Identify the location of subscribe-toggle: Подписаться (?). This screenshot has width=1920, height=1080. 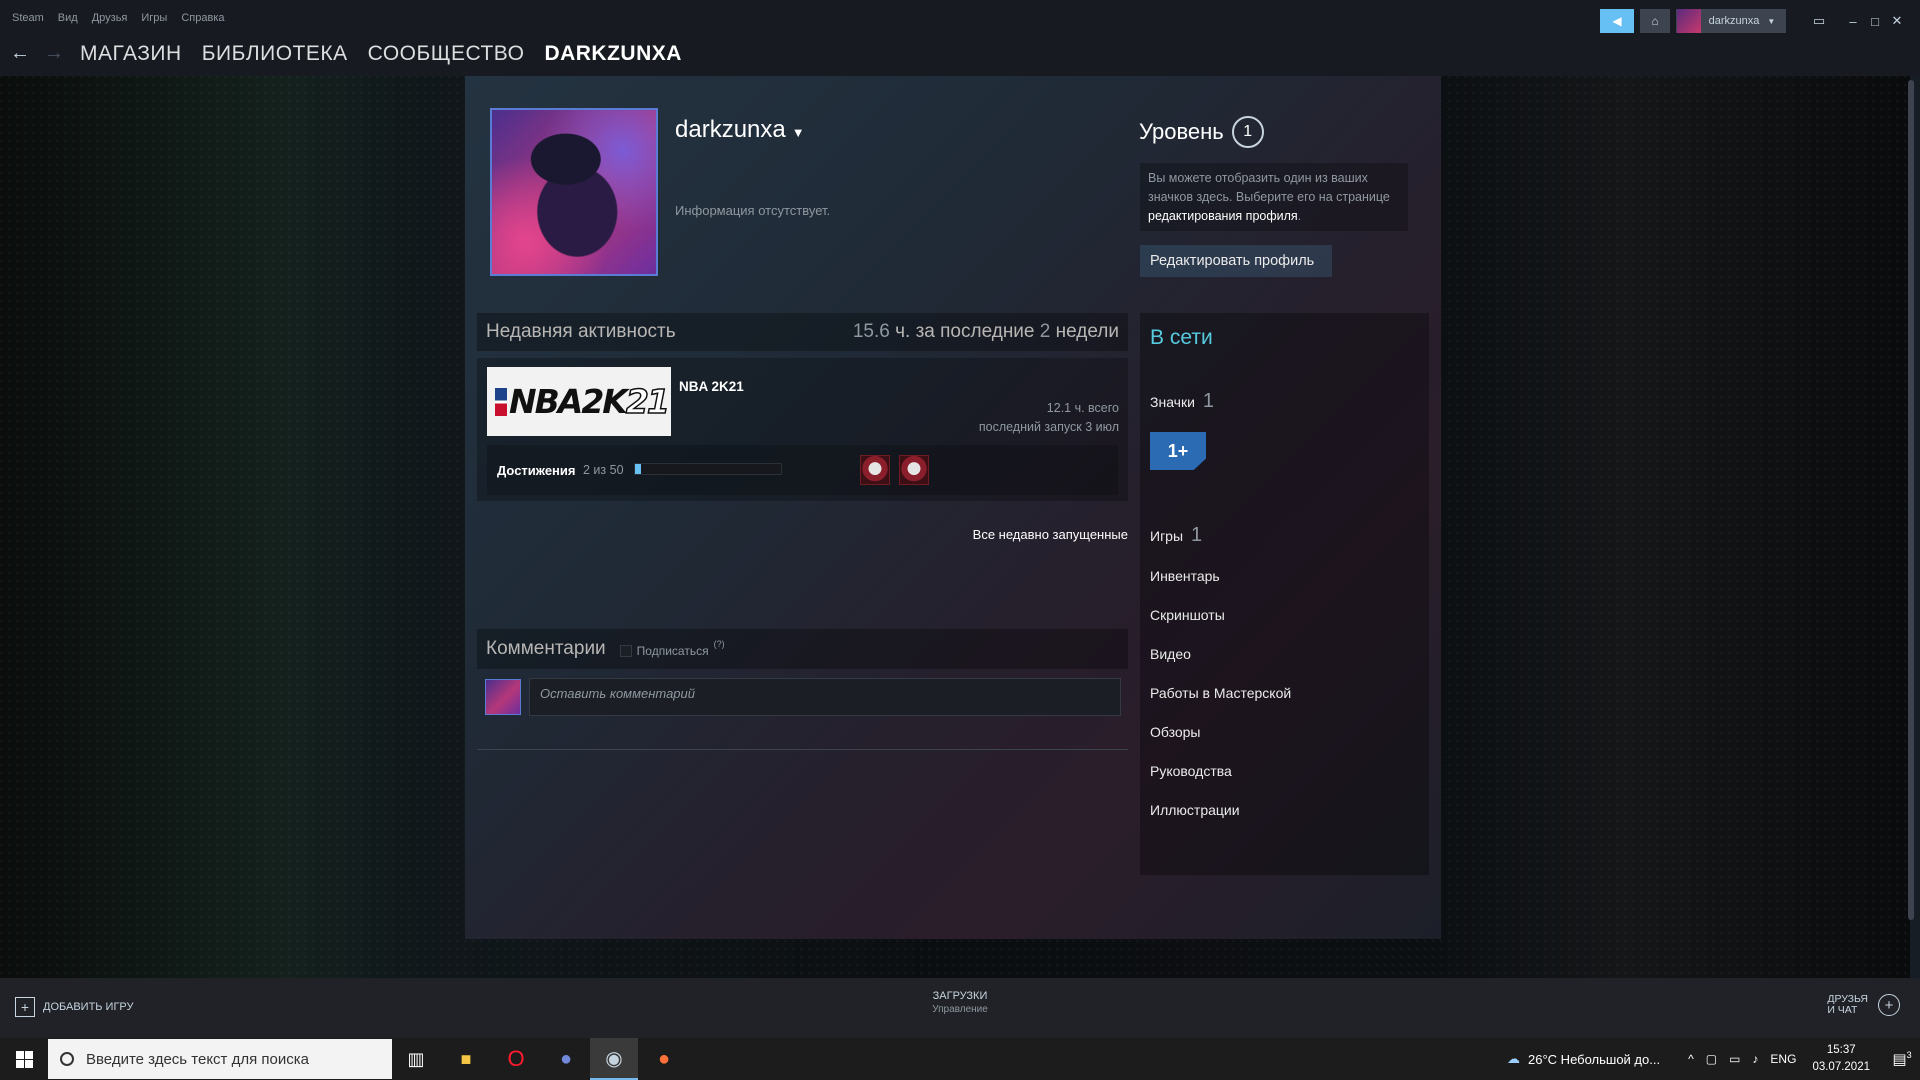
(672, 648).